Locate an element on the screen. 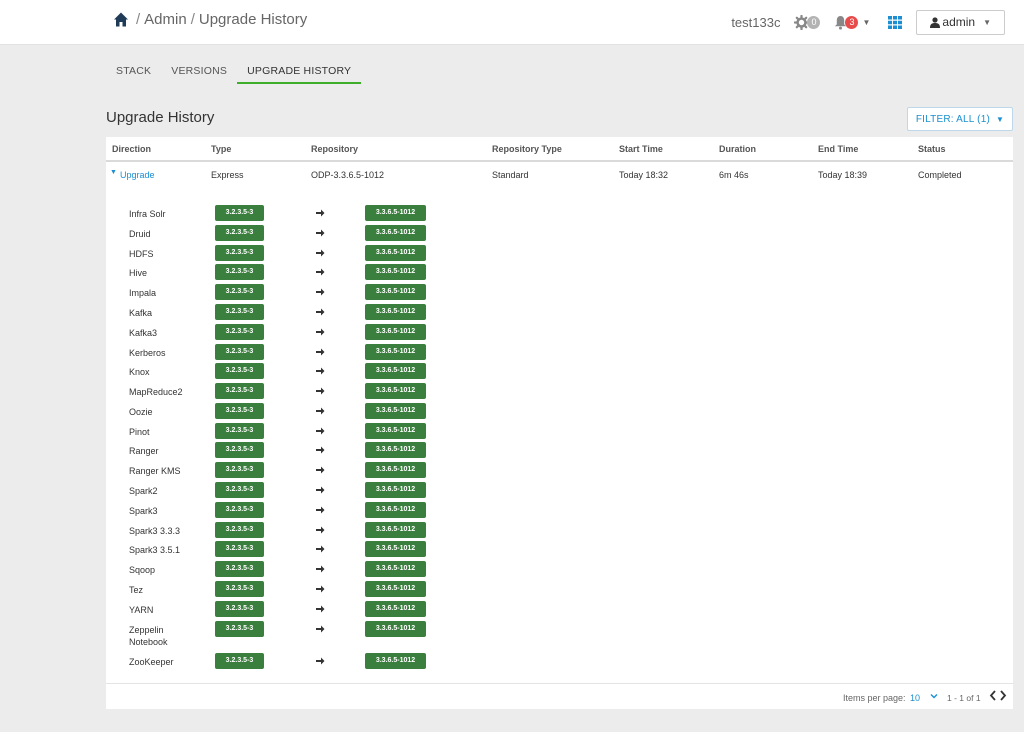  service-name: Spark3 is located at coordinates (143, 511).